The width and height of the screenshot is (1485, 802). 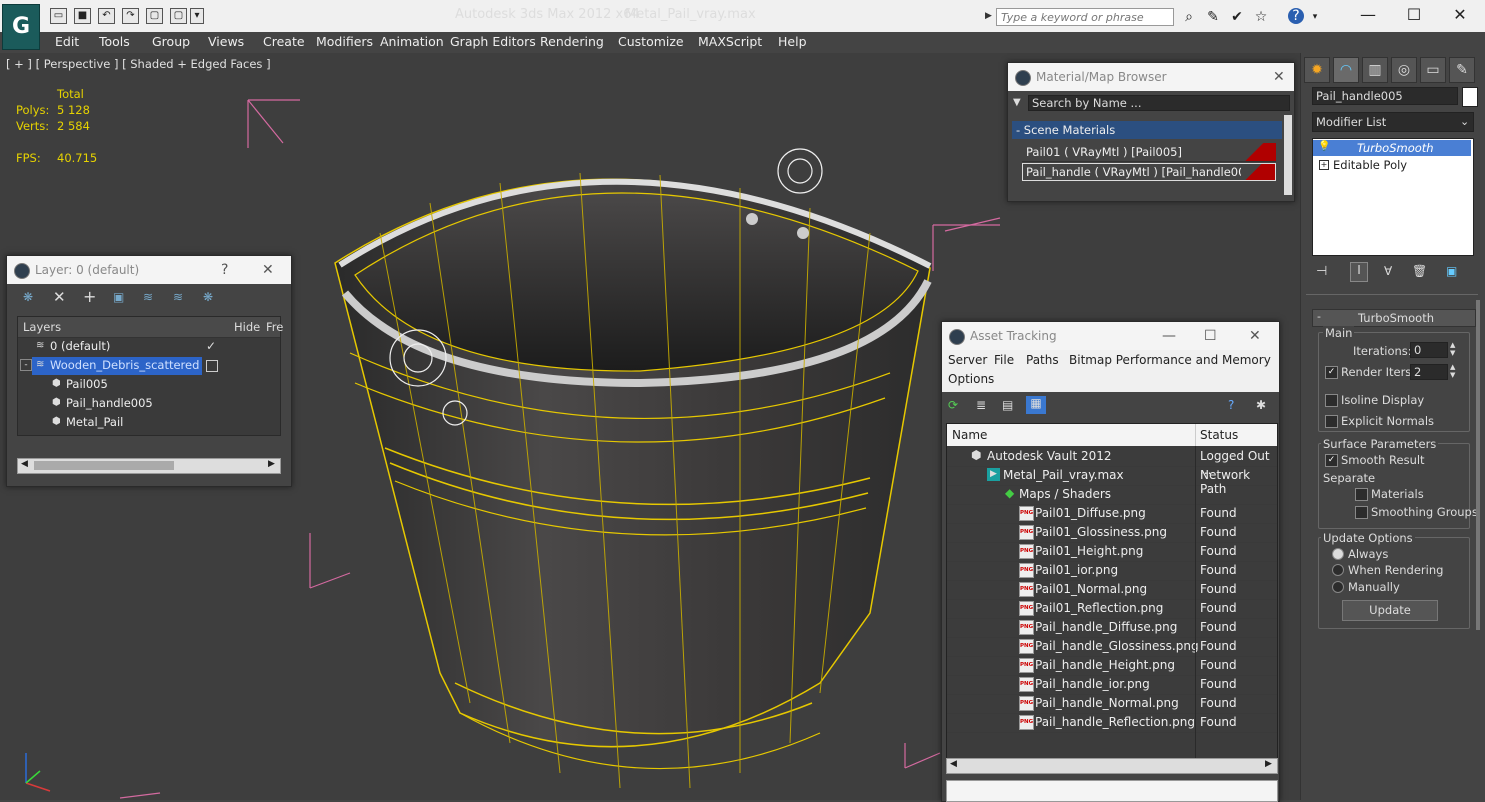 What do you see at coordinates (1279, 77) in the screenshot?
I see `material-browser-close-icon: ✕` at bounding box center [1279, 77].